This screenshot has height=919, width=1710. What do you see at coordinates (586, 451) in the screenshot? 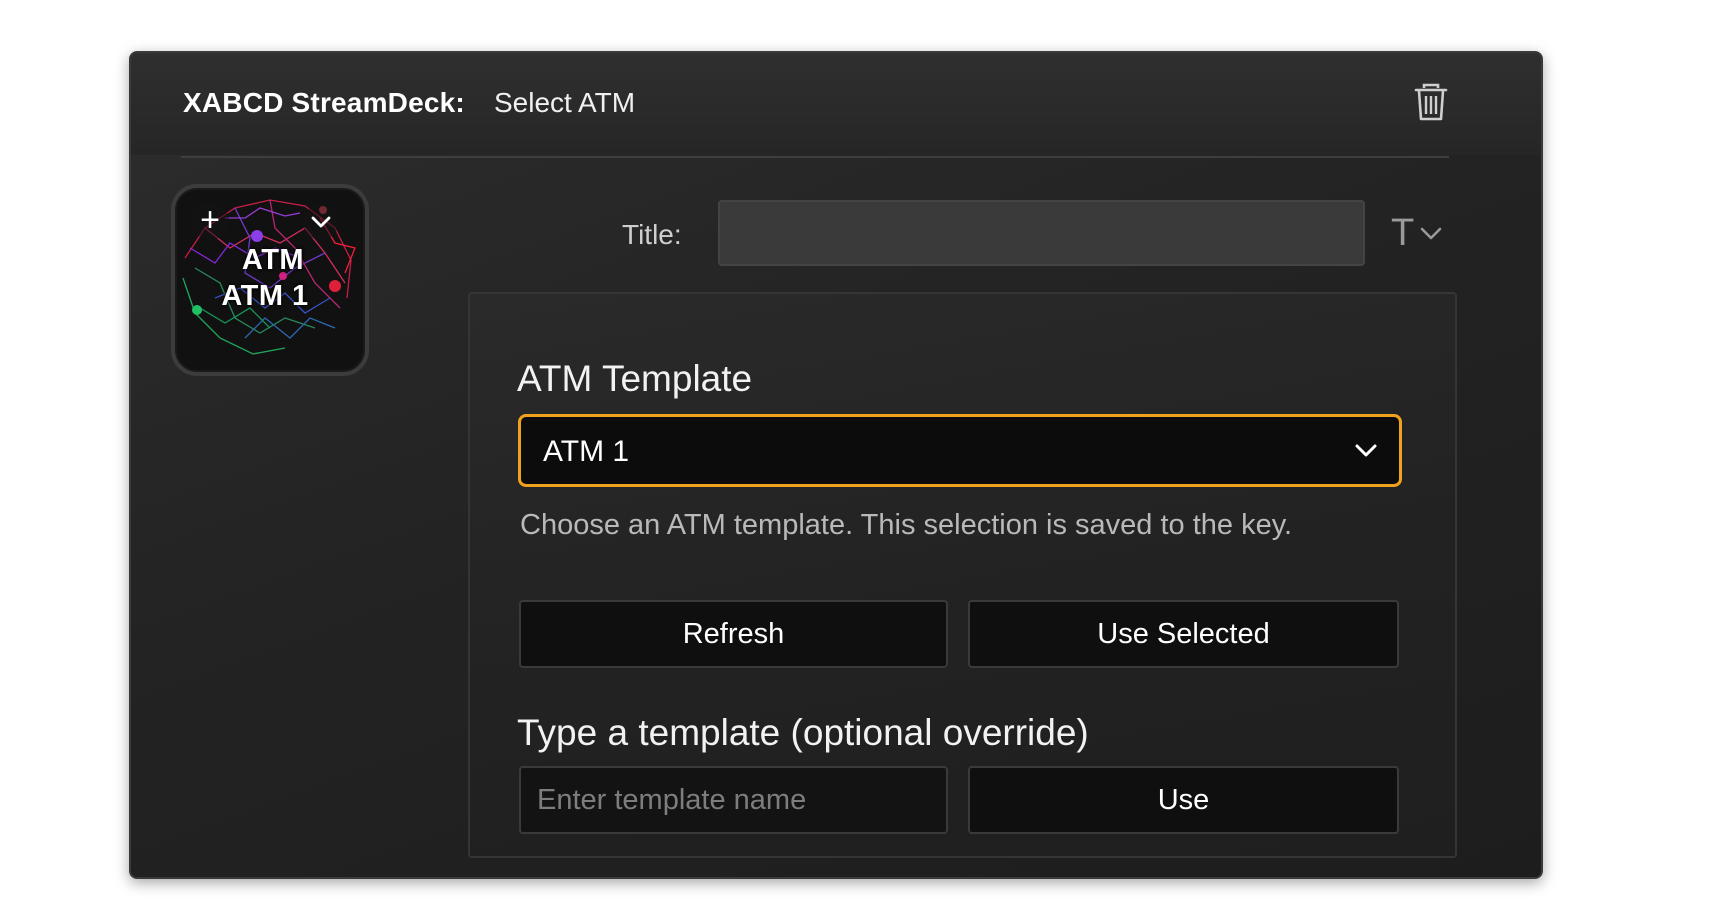
I see `atm-template-selected-value: ATM 1` at bounding box center [586, 451].